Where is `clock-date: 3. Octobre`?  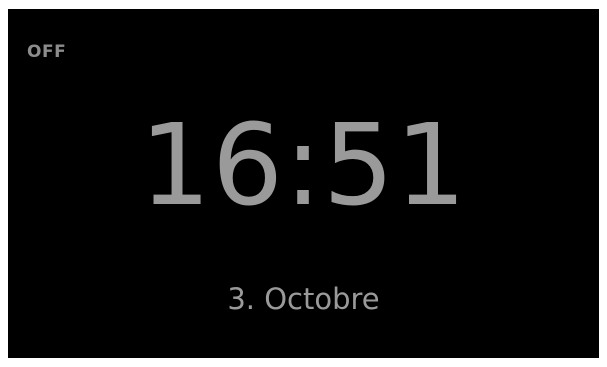
clock-date: 3. Octobre is located at coordinates (303, 299).